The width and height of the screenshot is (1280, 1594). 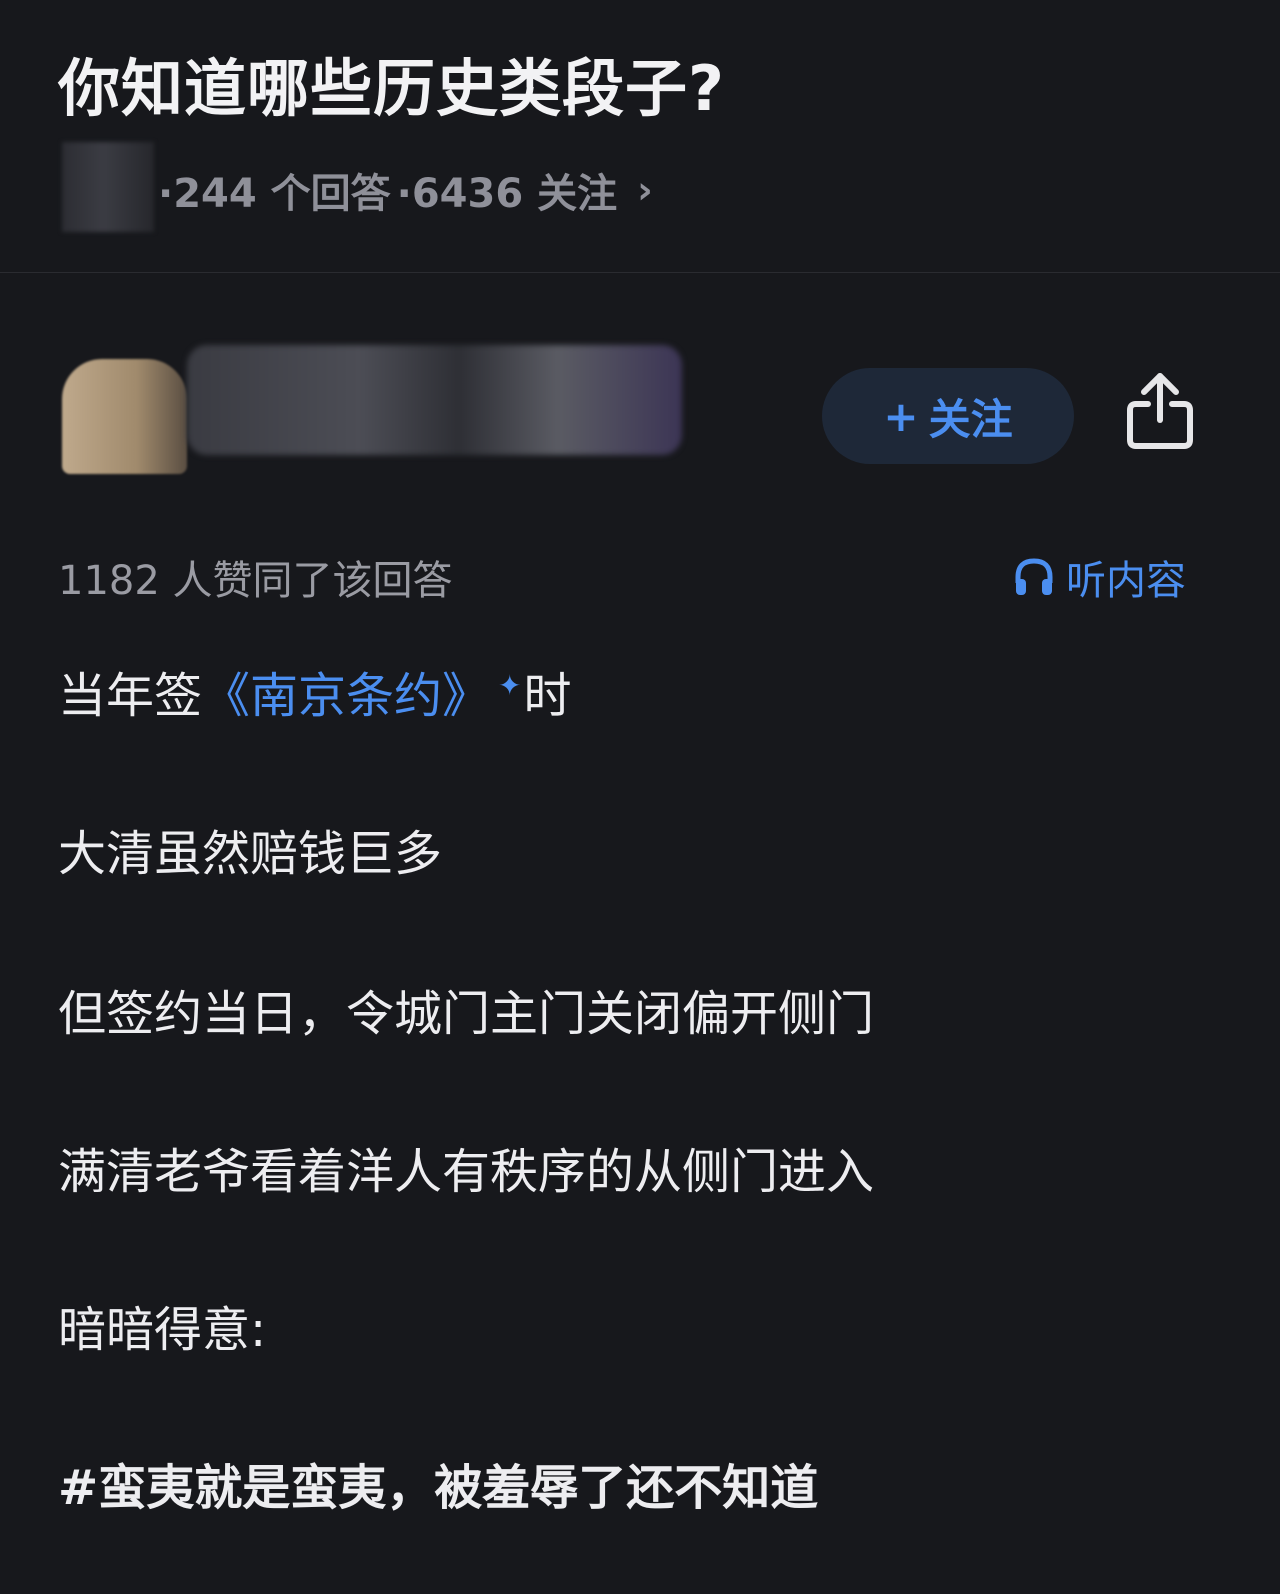 I want to click on answer-paragraph: 暗暗得意:, so click(x=162, y=1330).